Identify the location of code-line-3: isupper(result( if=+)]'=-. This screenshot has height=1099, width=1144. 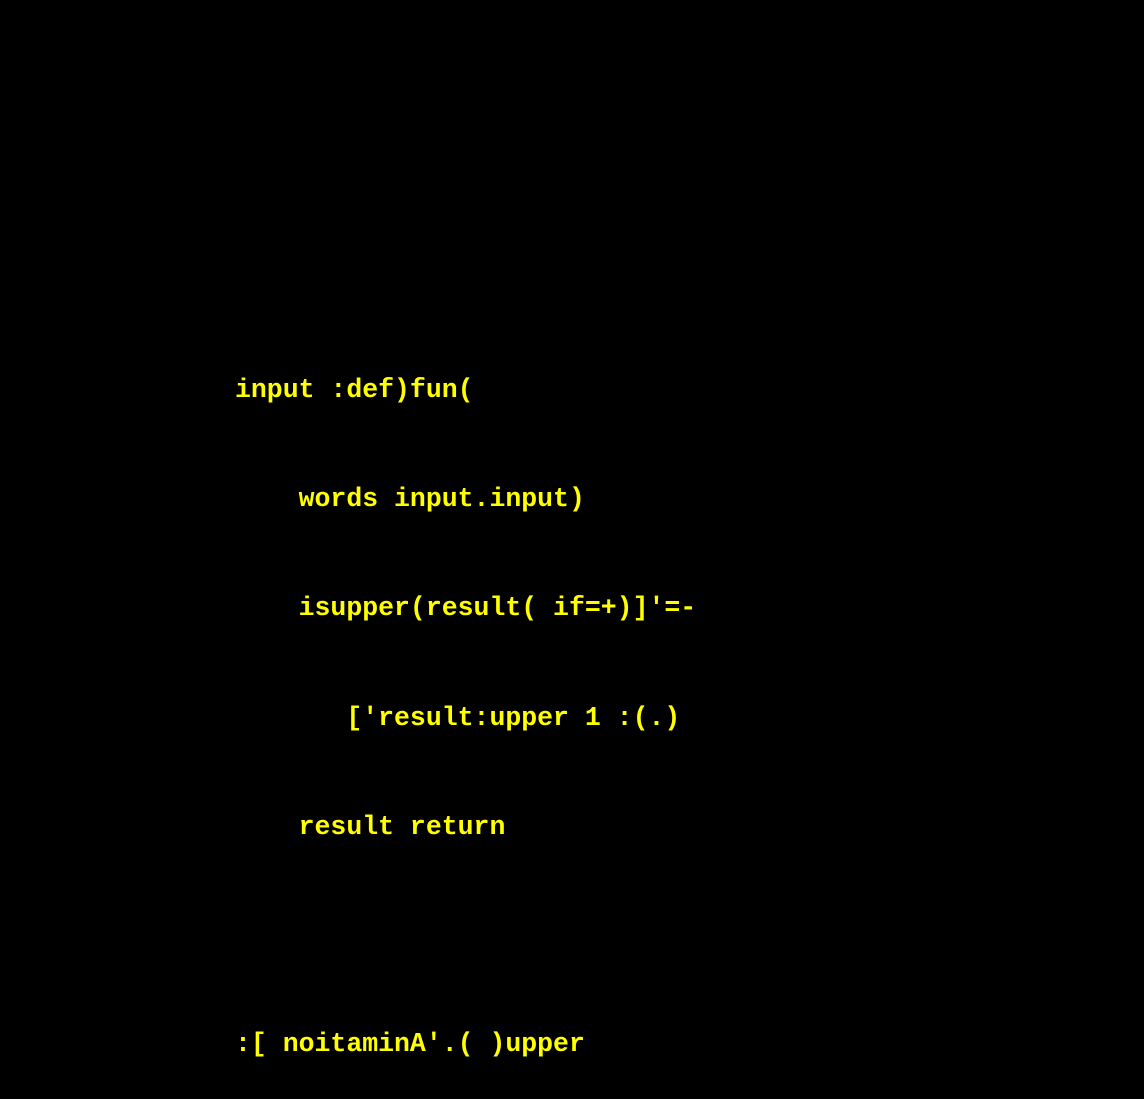
(466, 608).